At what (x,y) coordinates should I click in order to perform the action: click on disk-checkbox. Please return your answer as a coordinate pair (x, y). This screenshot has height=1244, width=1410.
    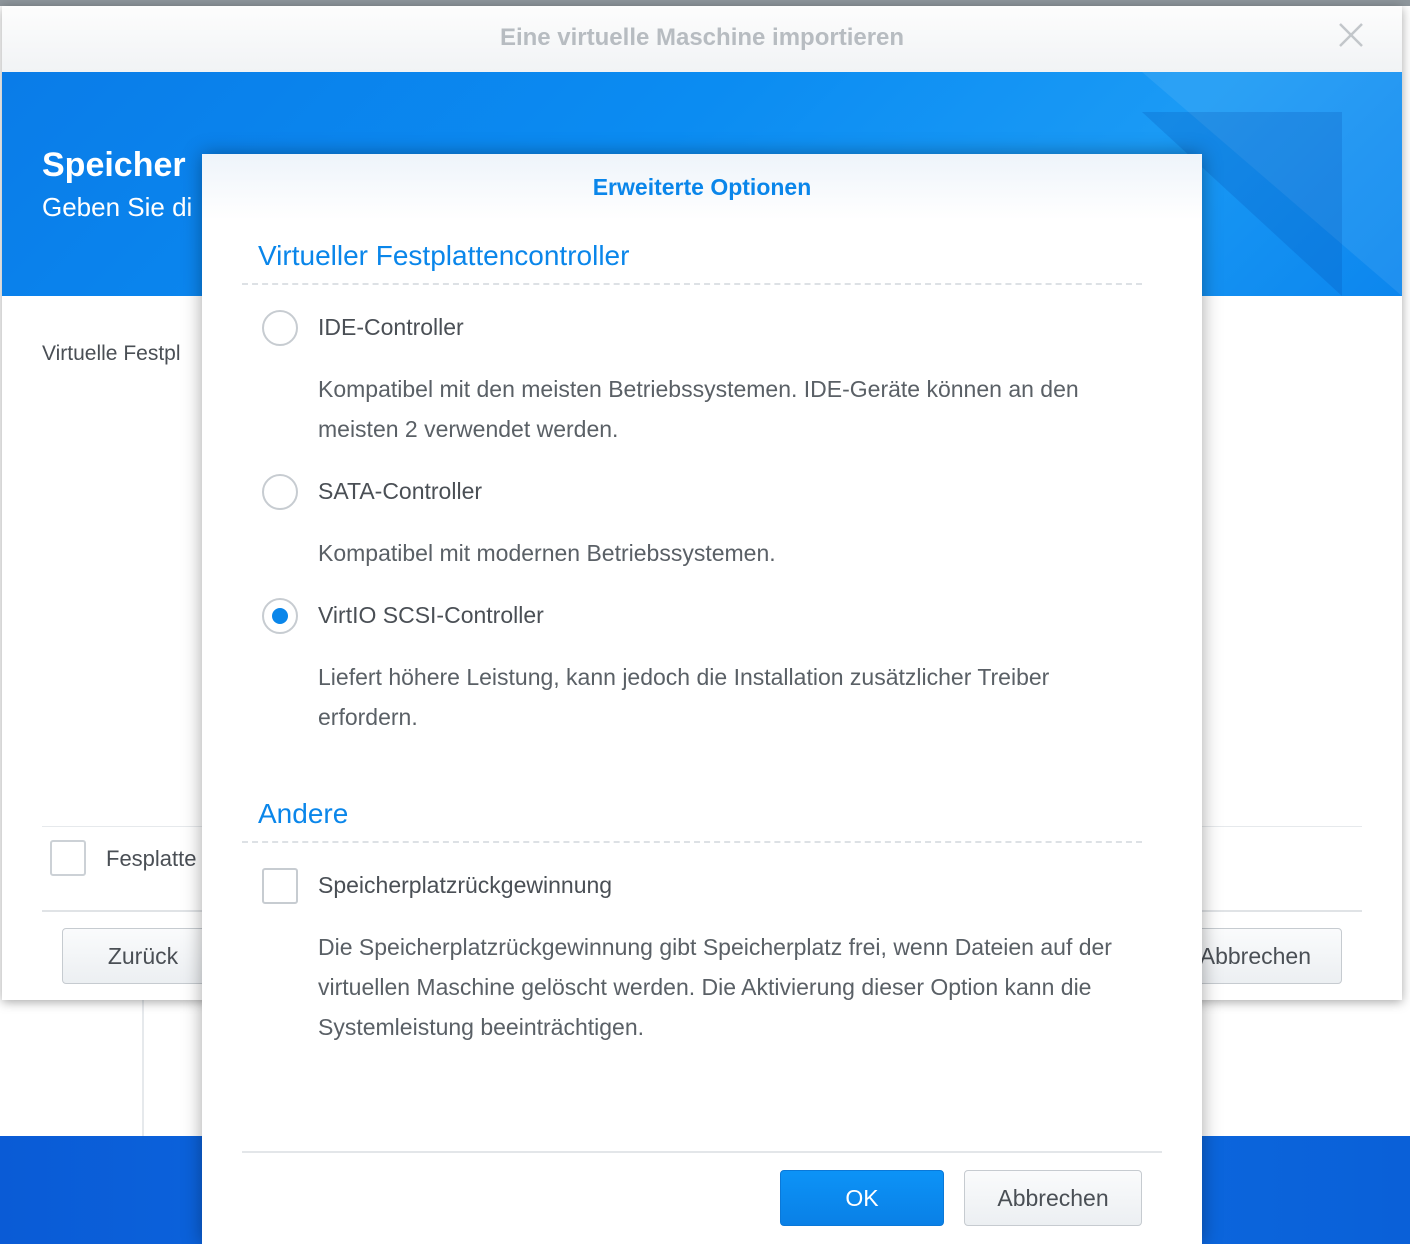
    Looking at the image, I should click on (68, 858).